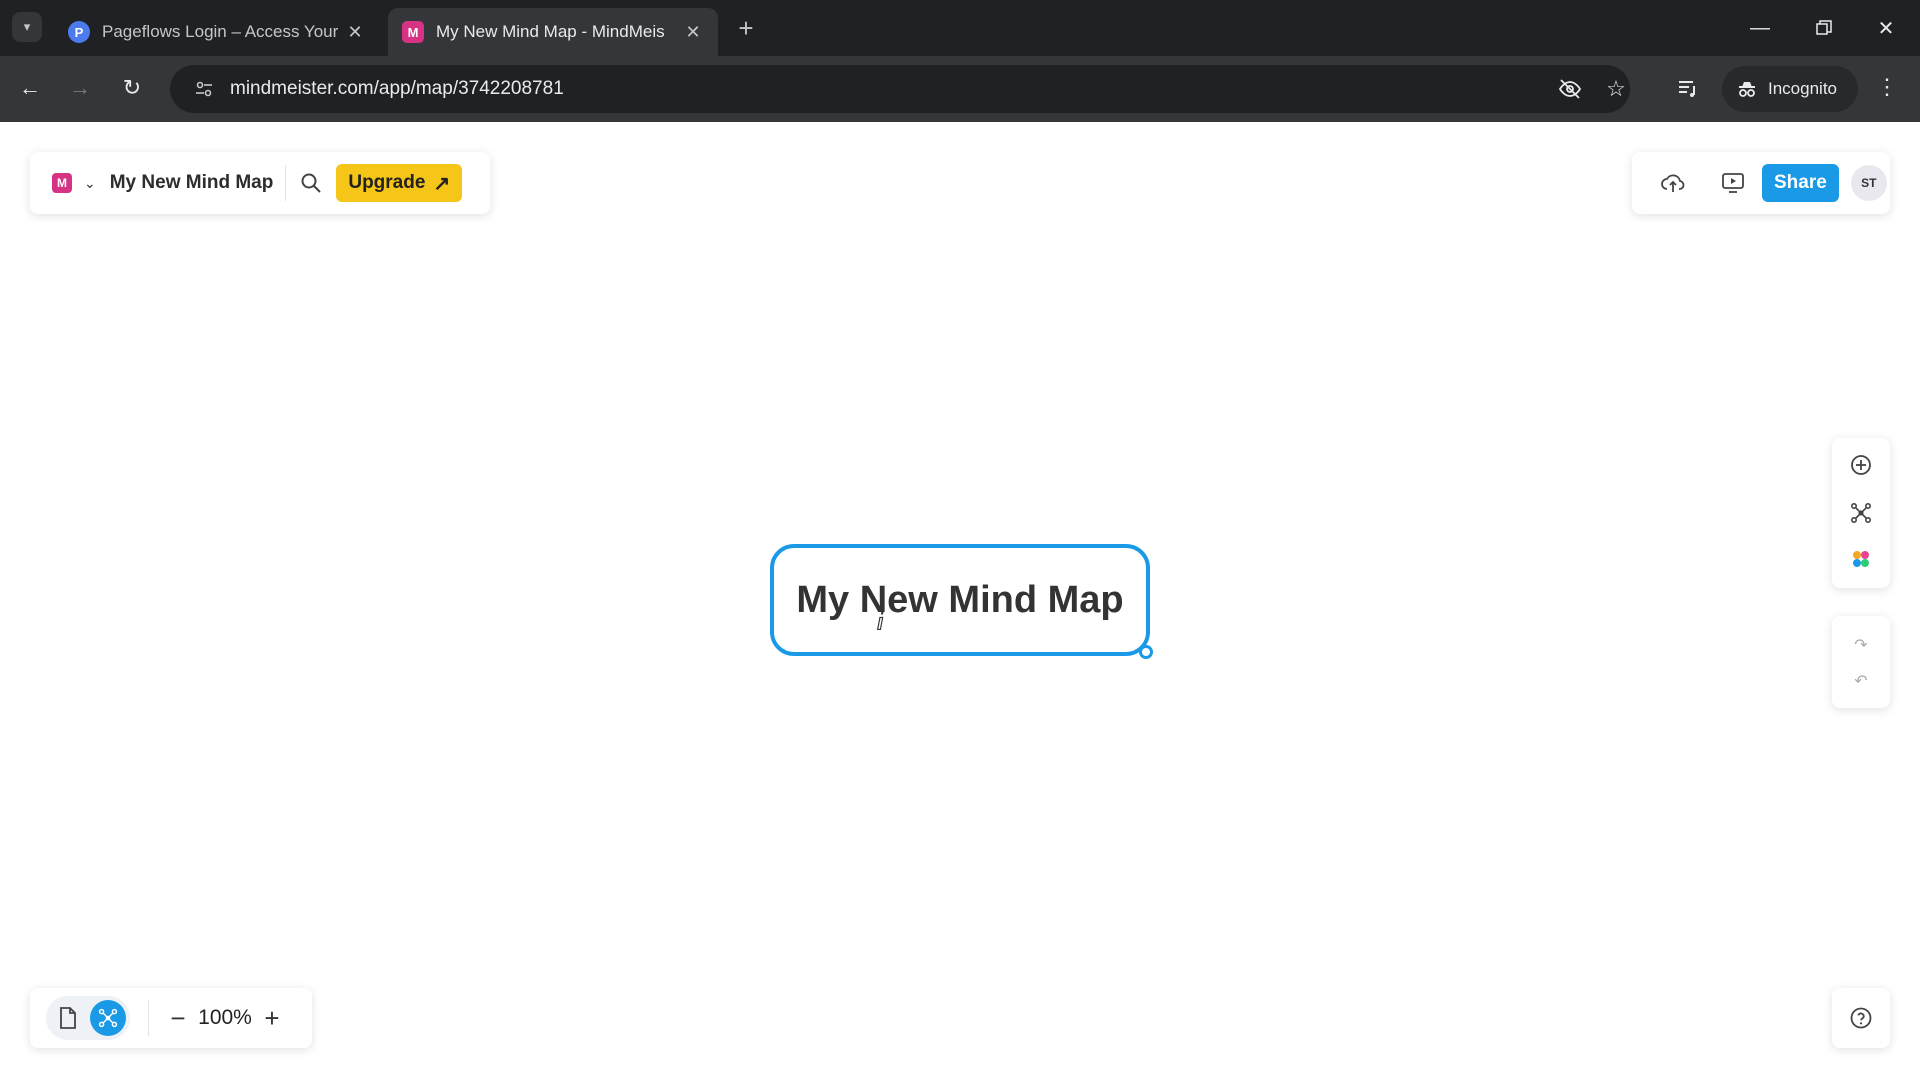  Describe the element at coordinates (220, 31) in the screenshot. I see `tab-title: Pageflows Login – Access Your` at that location.